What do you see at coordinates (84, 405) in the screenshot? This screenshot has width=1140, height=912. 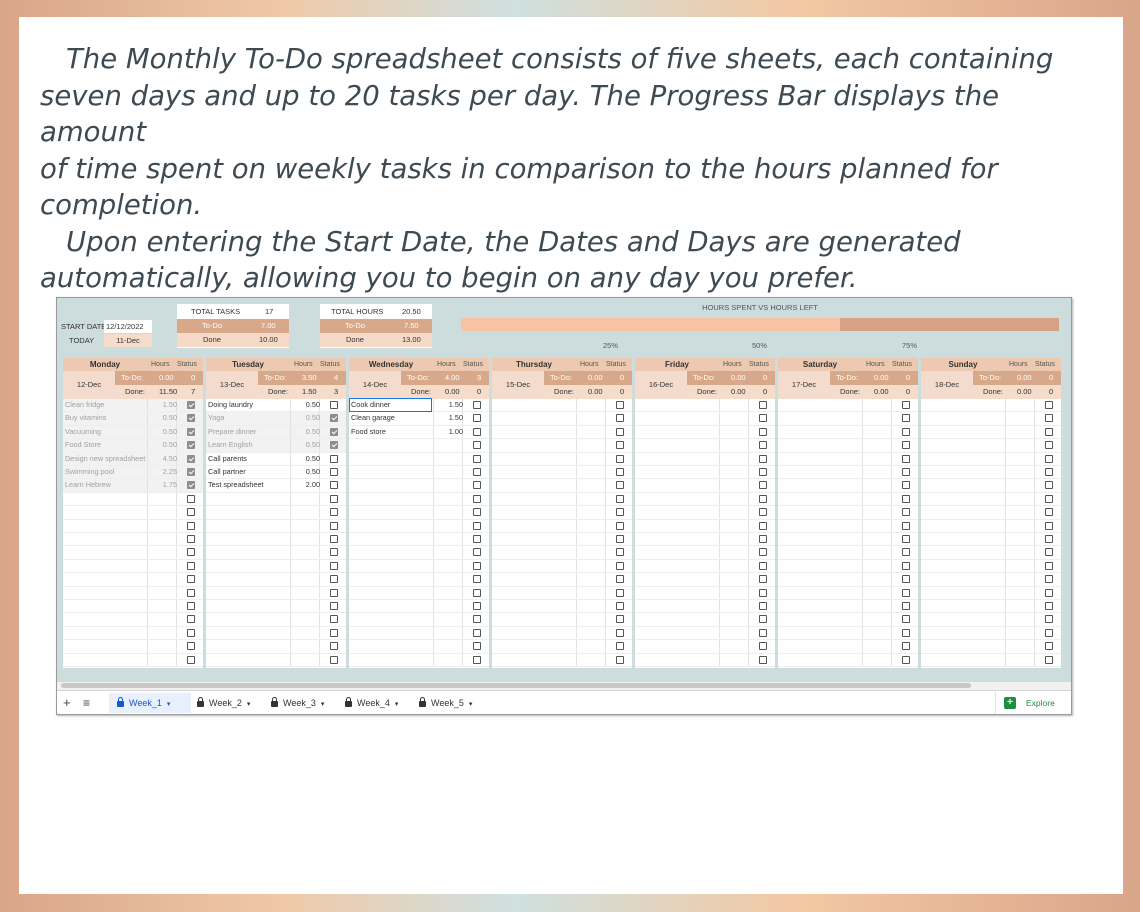 I see `task-name: Clean fridge` at bounding box center [84, 405].